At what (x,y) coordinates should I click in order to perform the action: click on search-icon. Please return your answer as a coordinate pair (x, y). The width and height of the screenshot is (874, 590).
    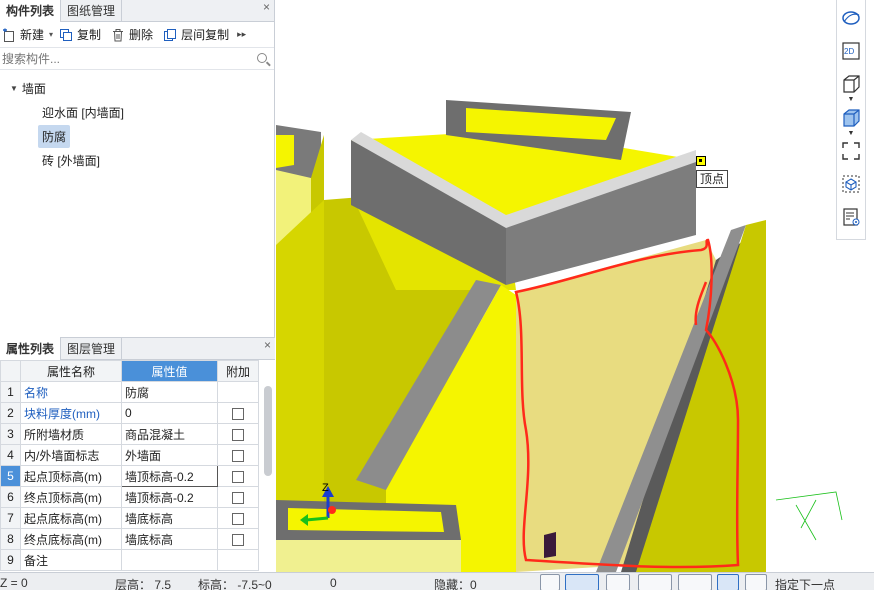
    Looking at the image, I should click on (262, 58).